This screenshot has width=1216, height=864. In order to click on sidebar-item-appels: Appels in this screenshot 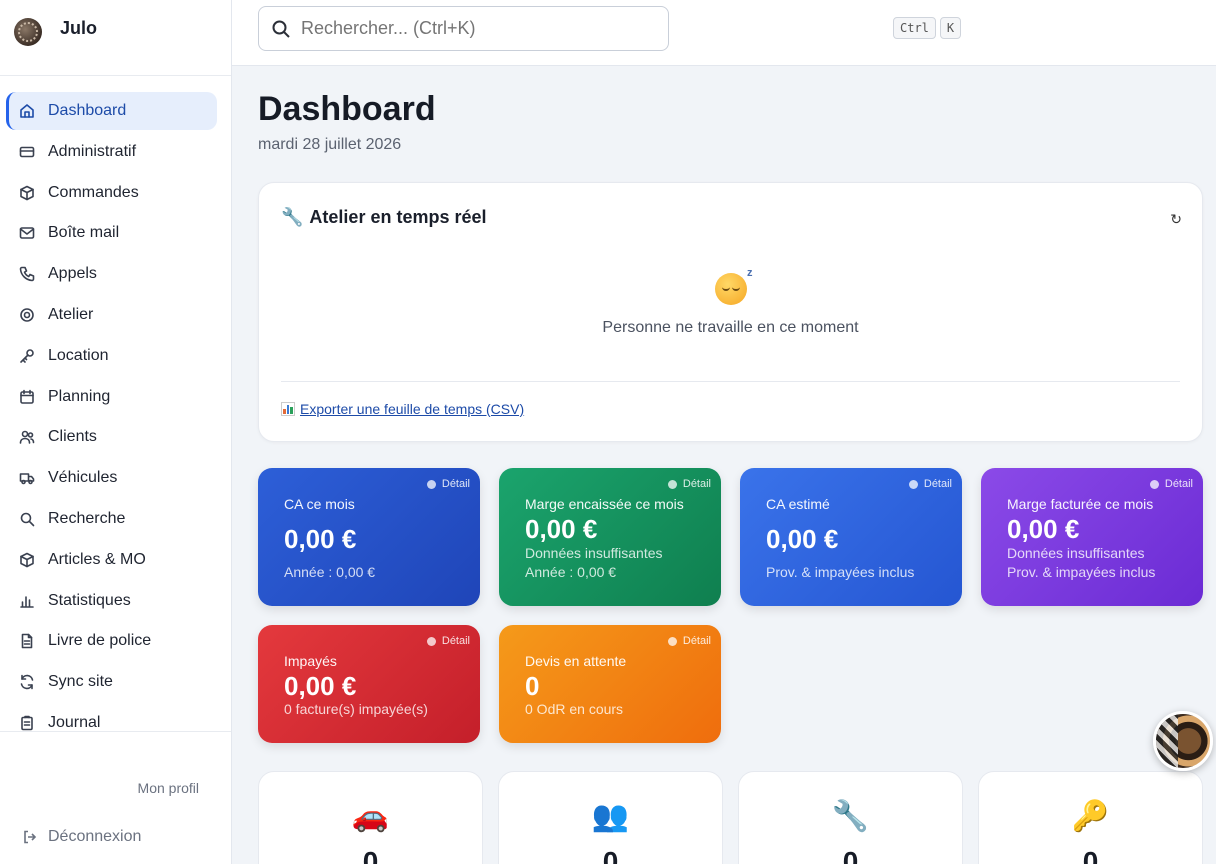, I will do `click(111, 274)`.